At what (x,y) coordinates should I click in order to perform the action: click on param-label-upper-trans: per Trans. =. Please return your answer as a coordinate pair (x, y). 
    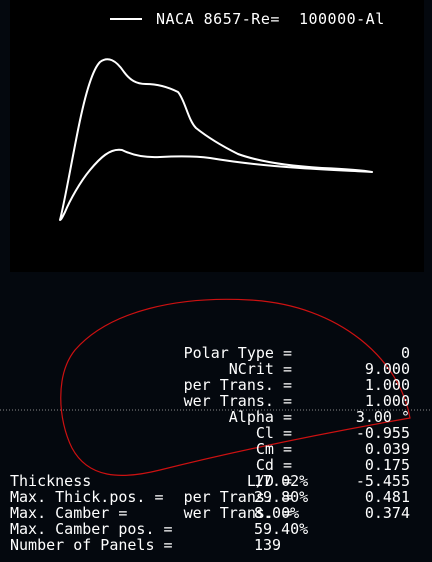
    Looking at the image, I should click on (237, 385).